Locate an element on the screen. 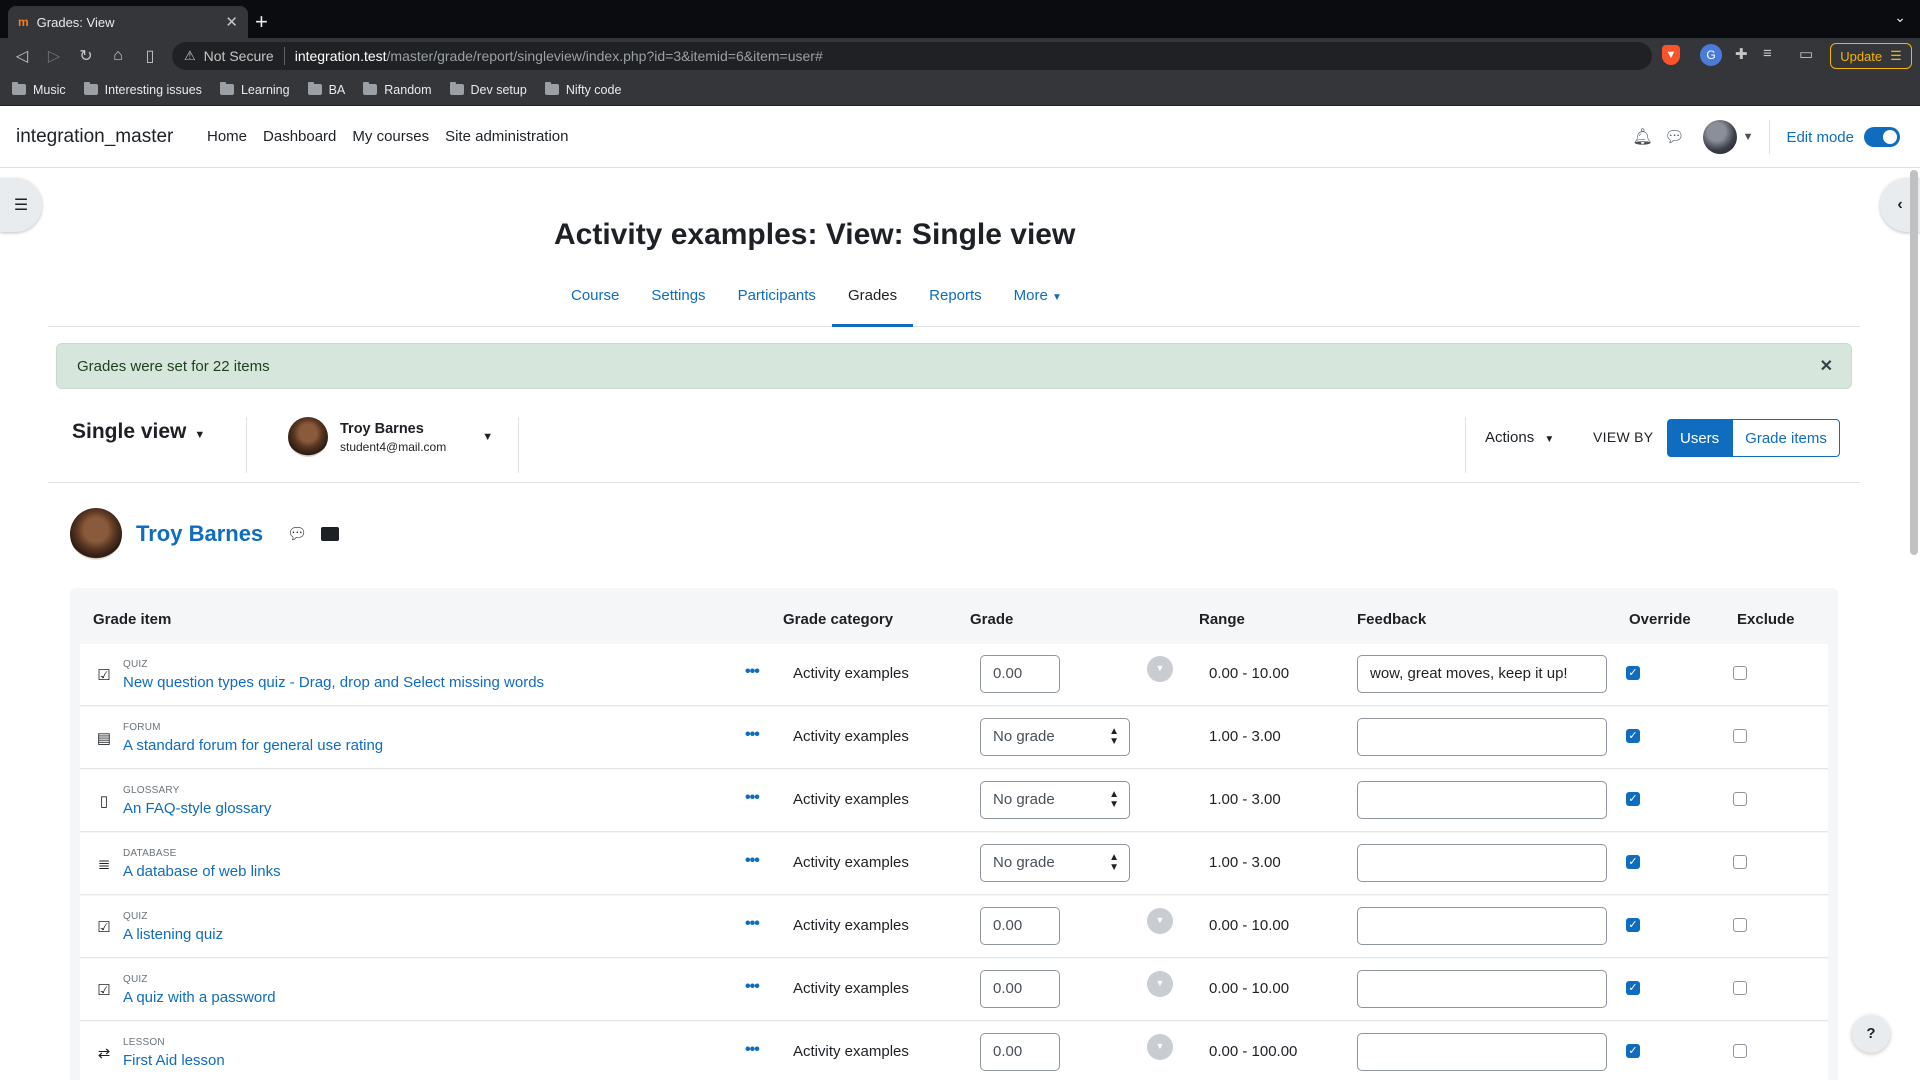  report-selector: Single view ▼ is located at coordinates (138, 432).